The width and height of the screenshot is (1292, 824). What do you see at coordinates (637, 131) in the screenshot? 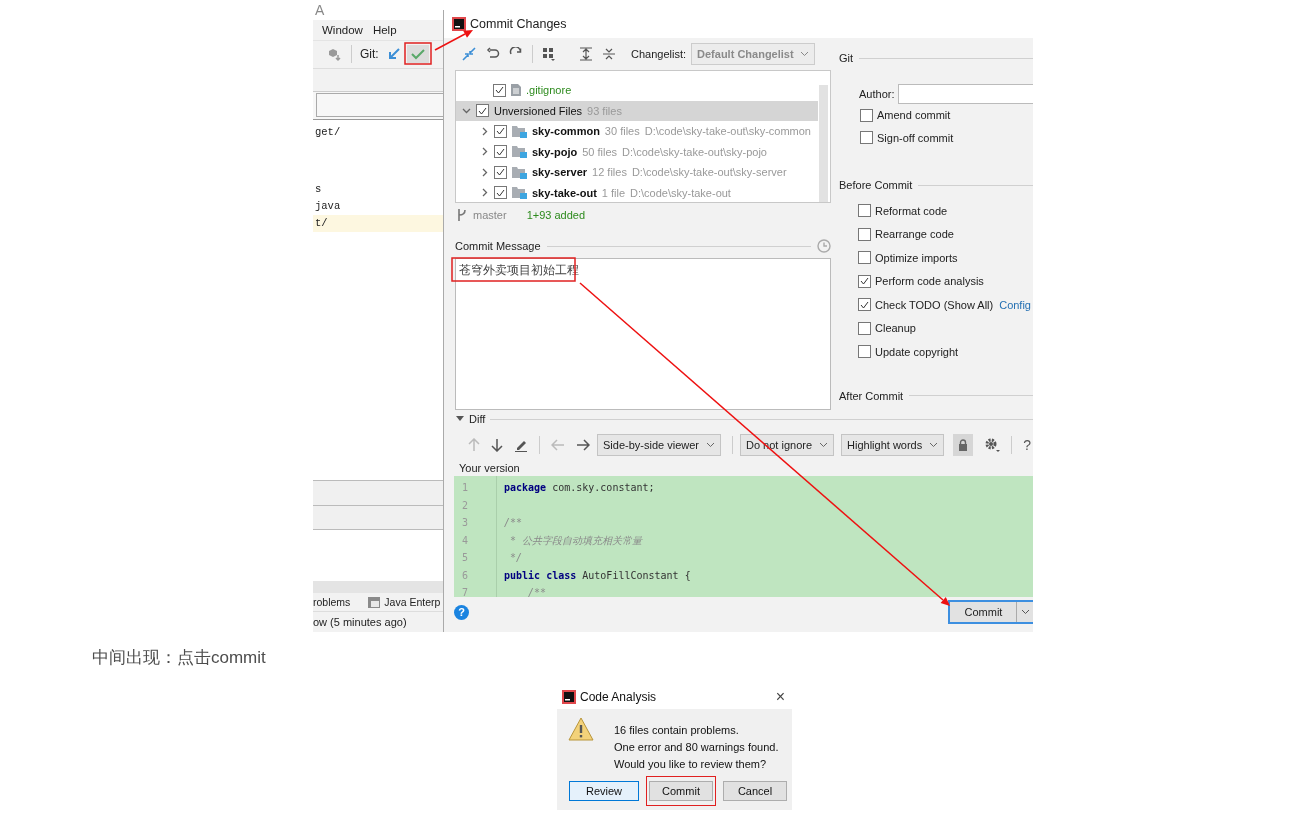
I see `tree-row: sky-common 30 files D:\code\sky-take-out\sky-common` at bounding box center [637, 131].